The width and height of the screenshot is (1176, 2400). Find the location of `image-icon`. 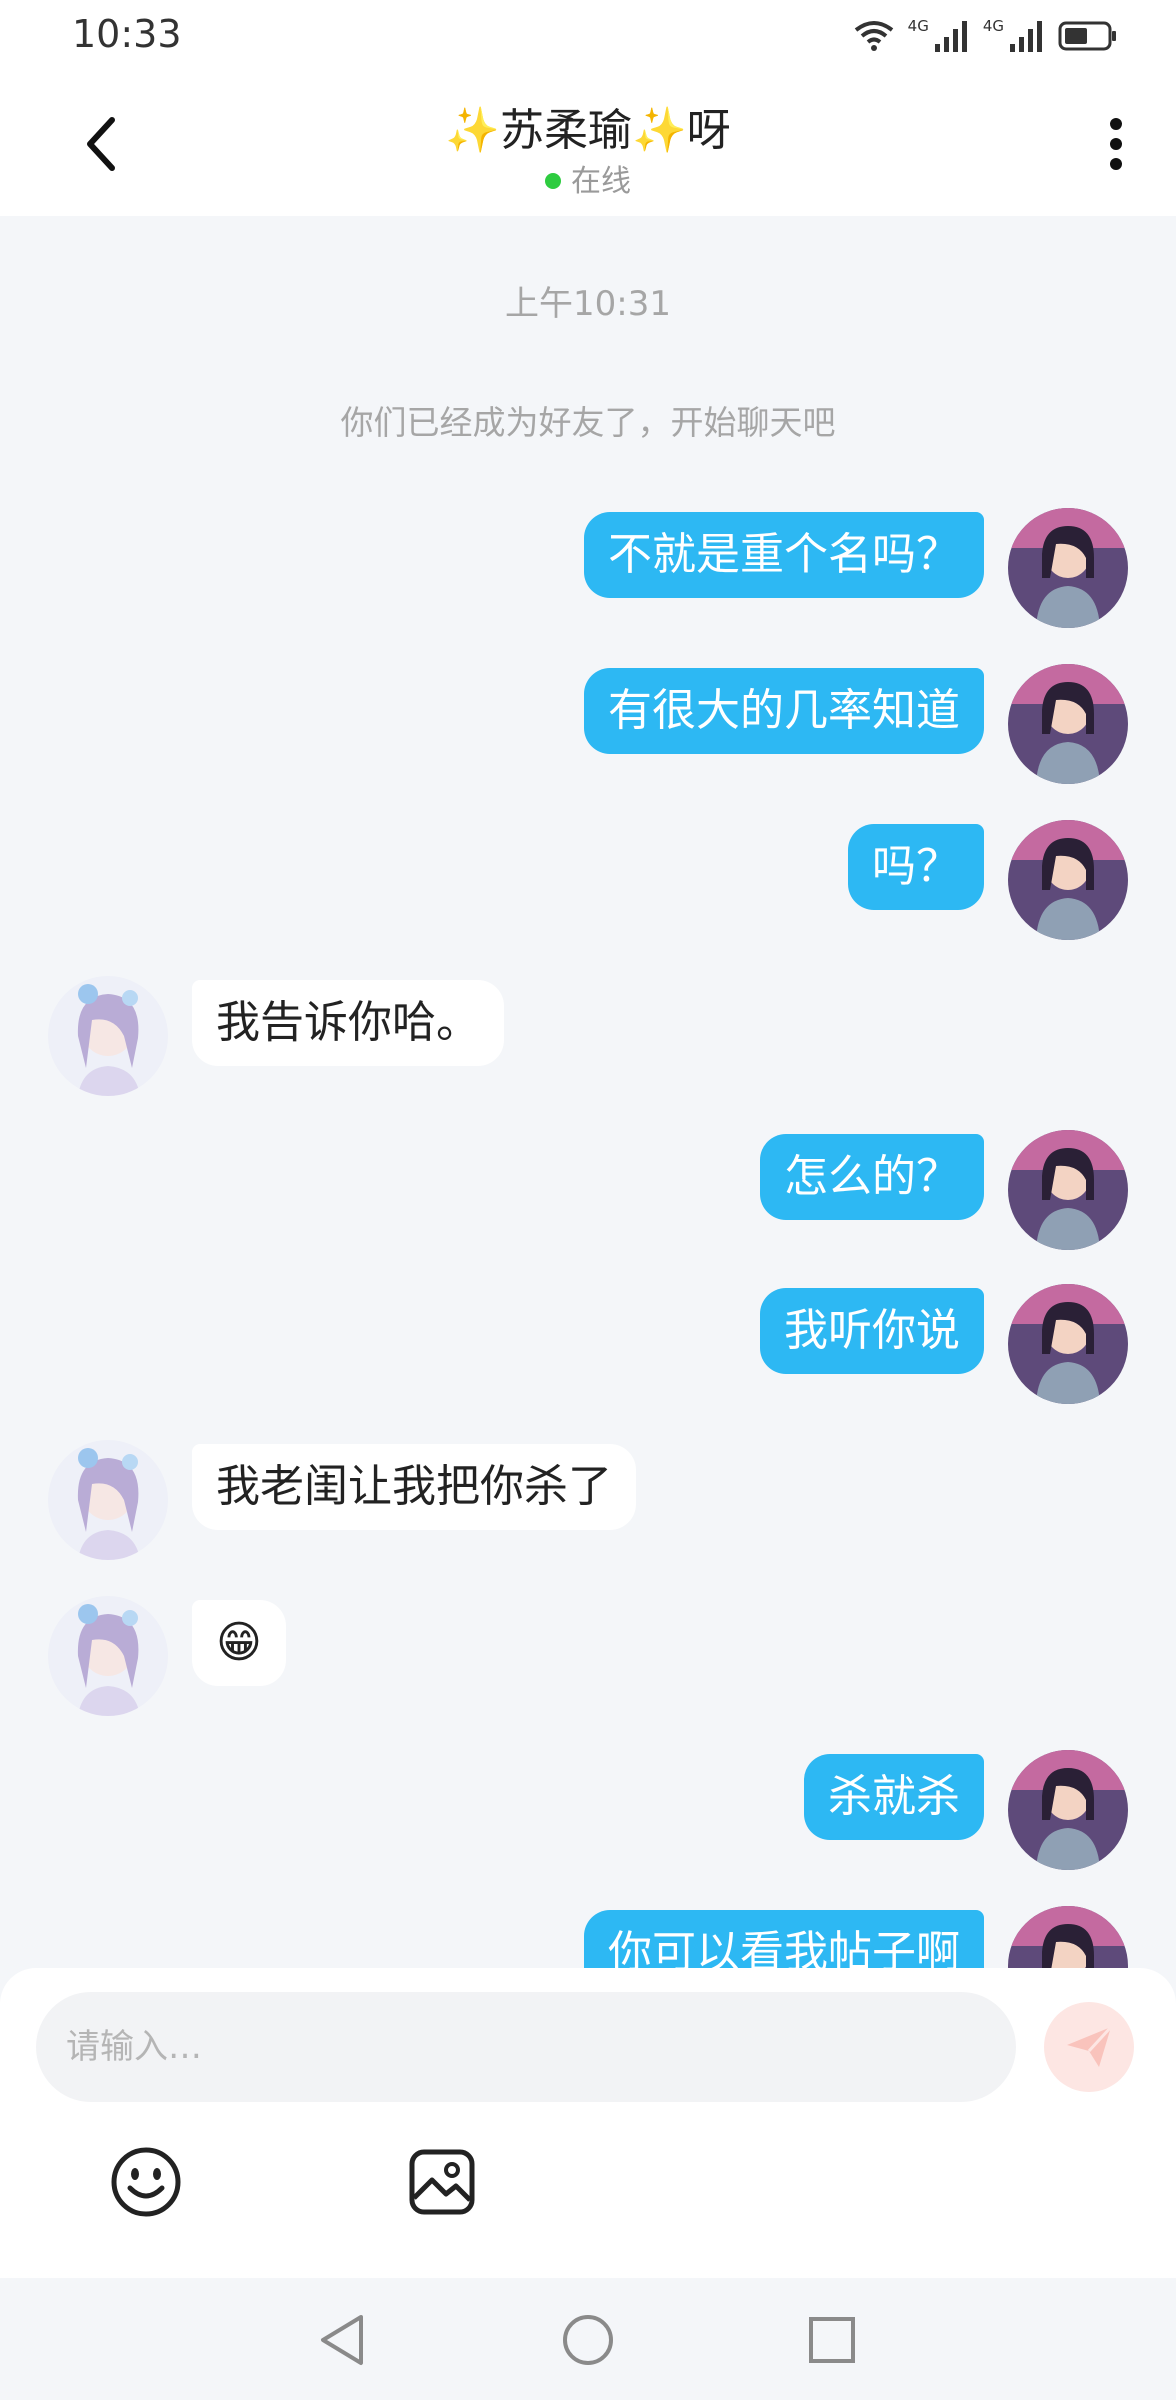

image-icon is located at coordinates (442, 2182).